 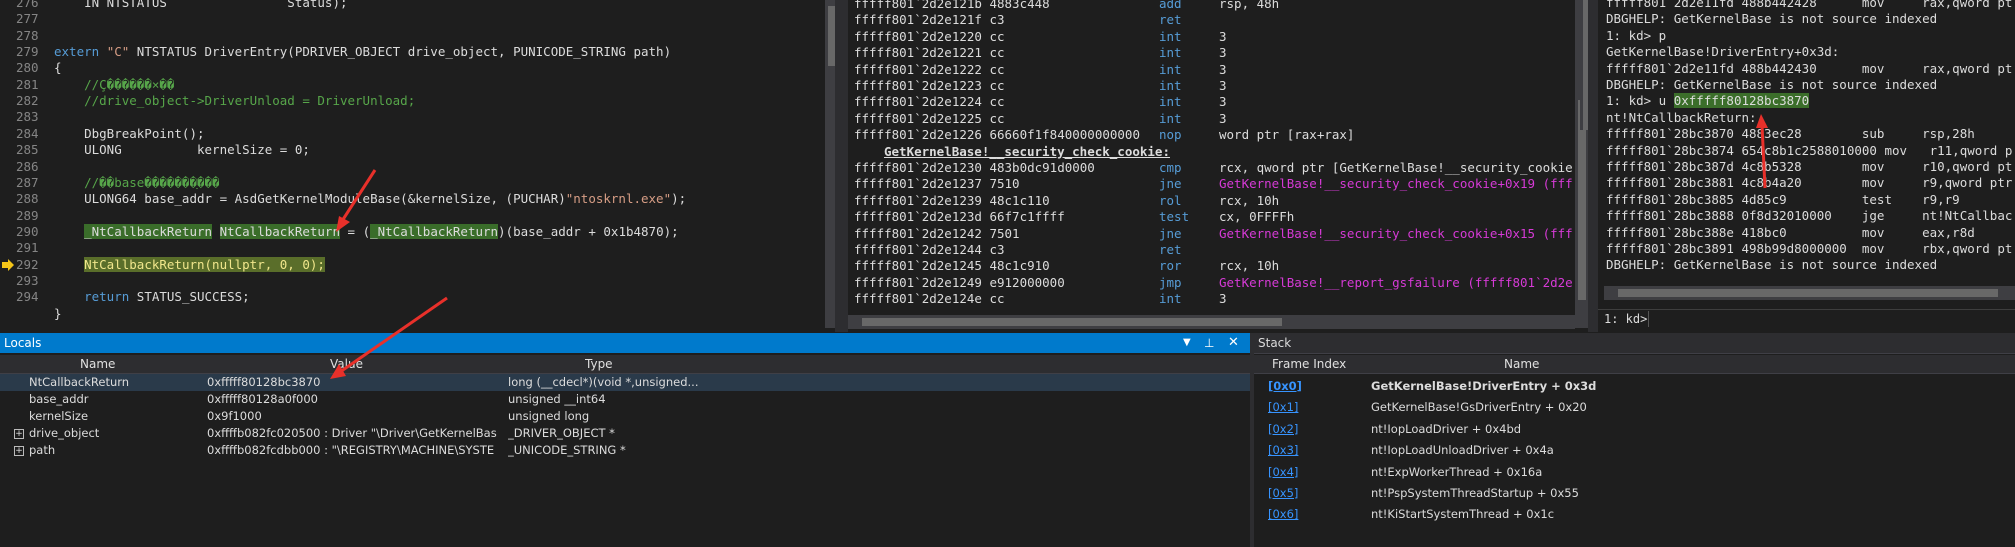 I want to click on disasm-operands: 3, so click(x=1223, y=70).